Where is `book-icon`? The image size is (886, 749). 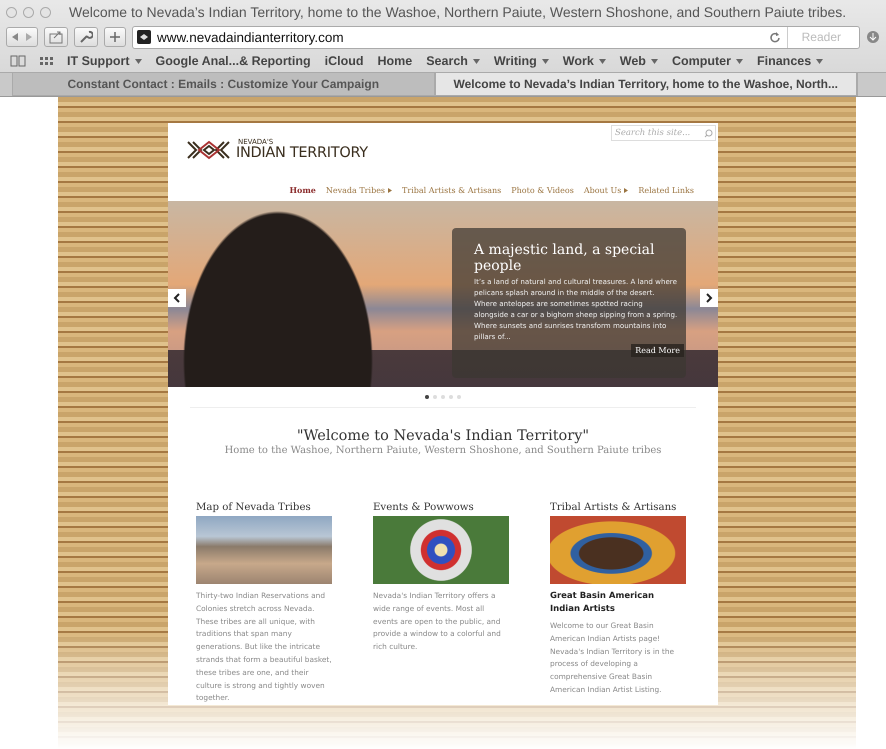 book-icon is located at coordinates (18, 61).